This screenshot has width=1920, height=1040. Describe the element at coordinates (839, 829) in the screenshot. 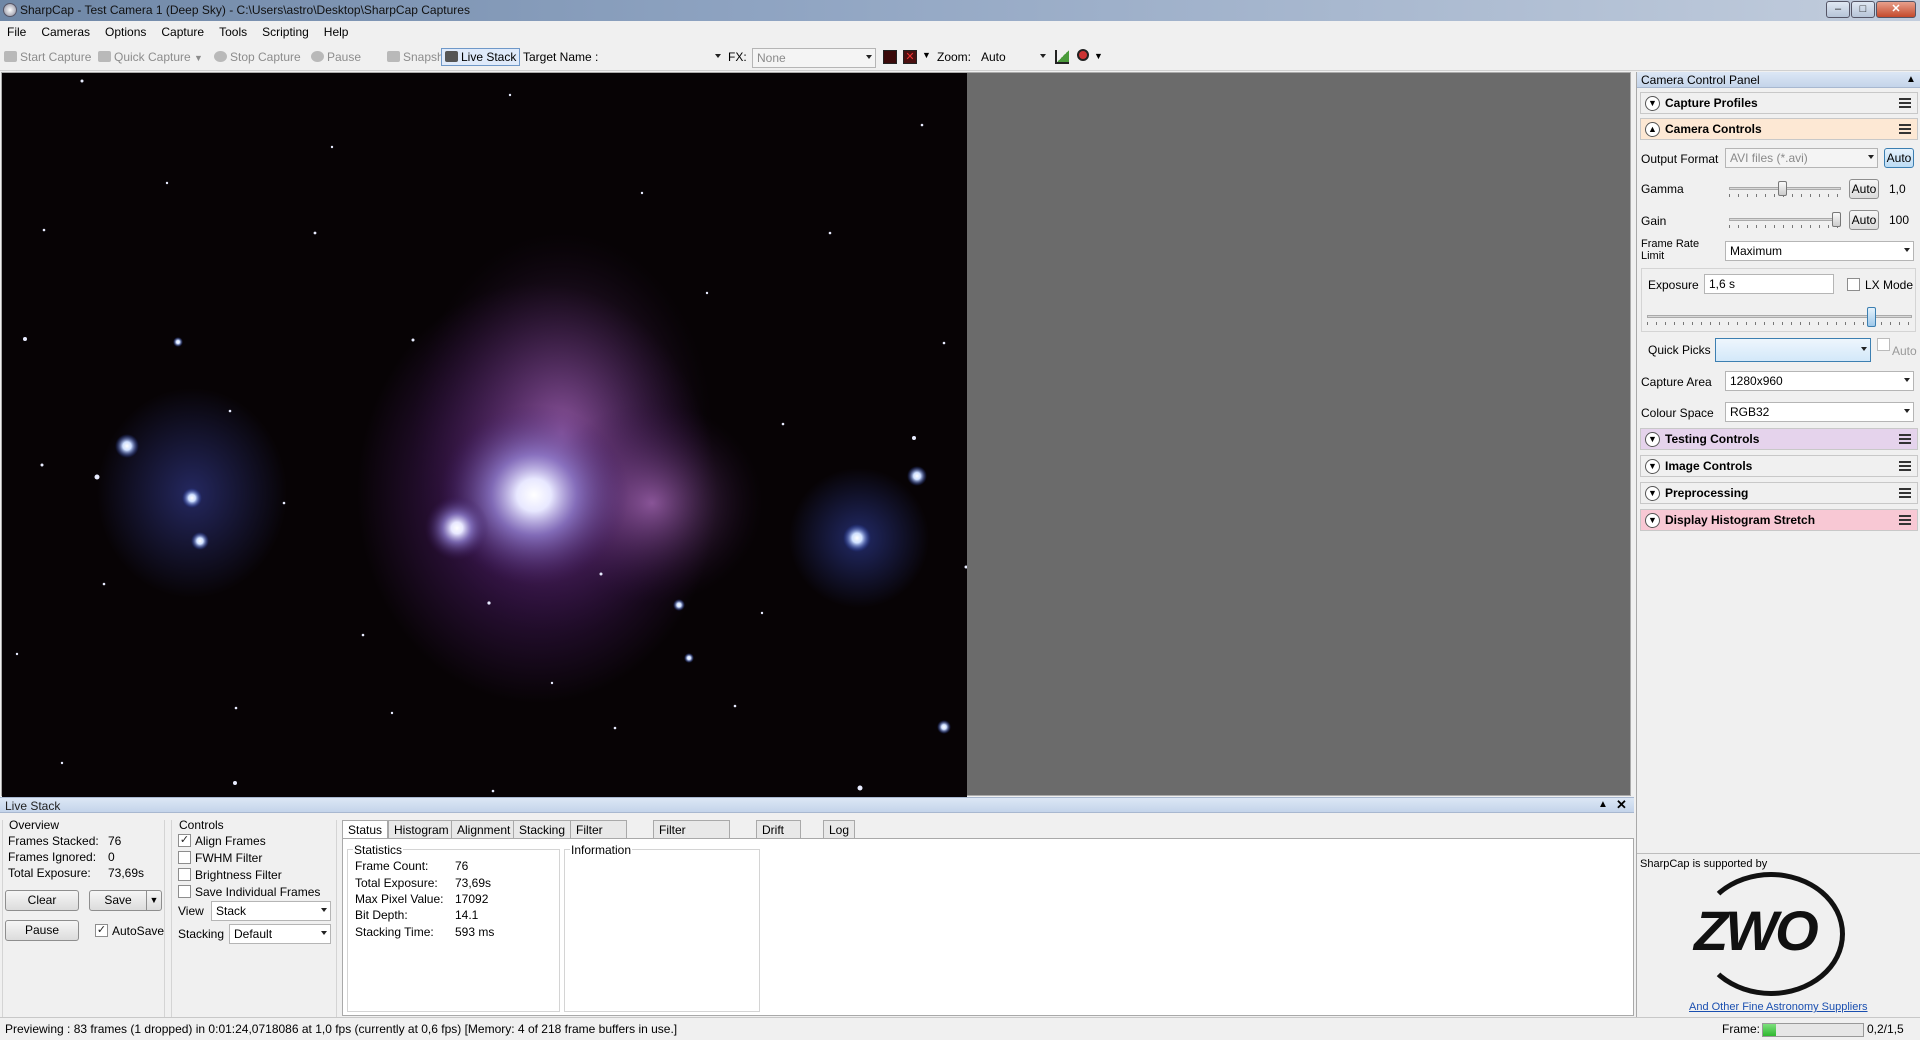

I see `tab-log: Log` at that location.